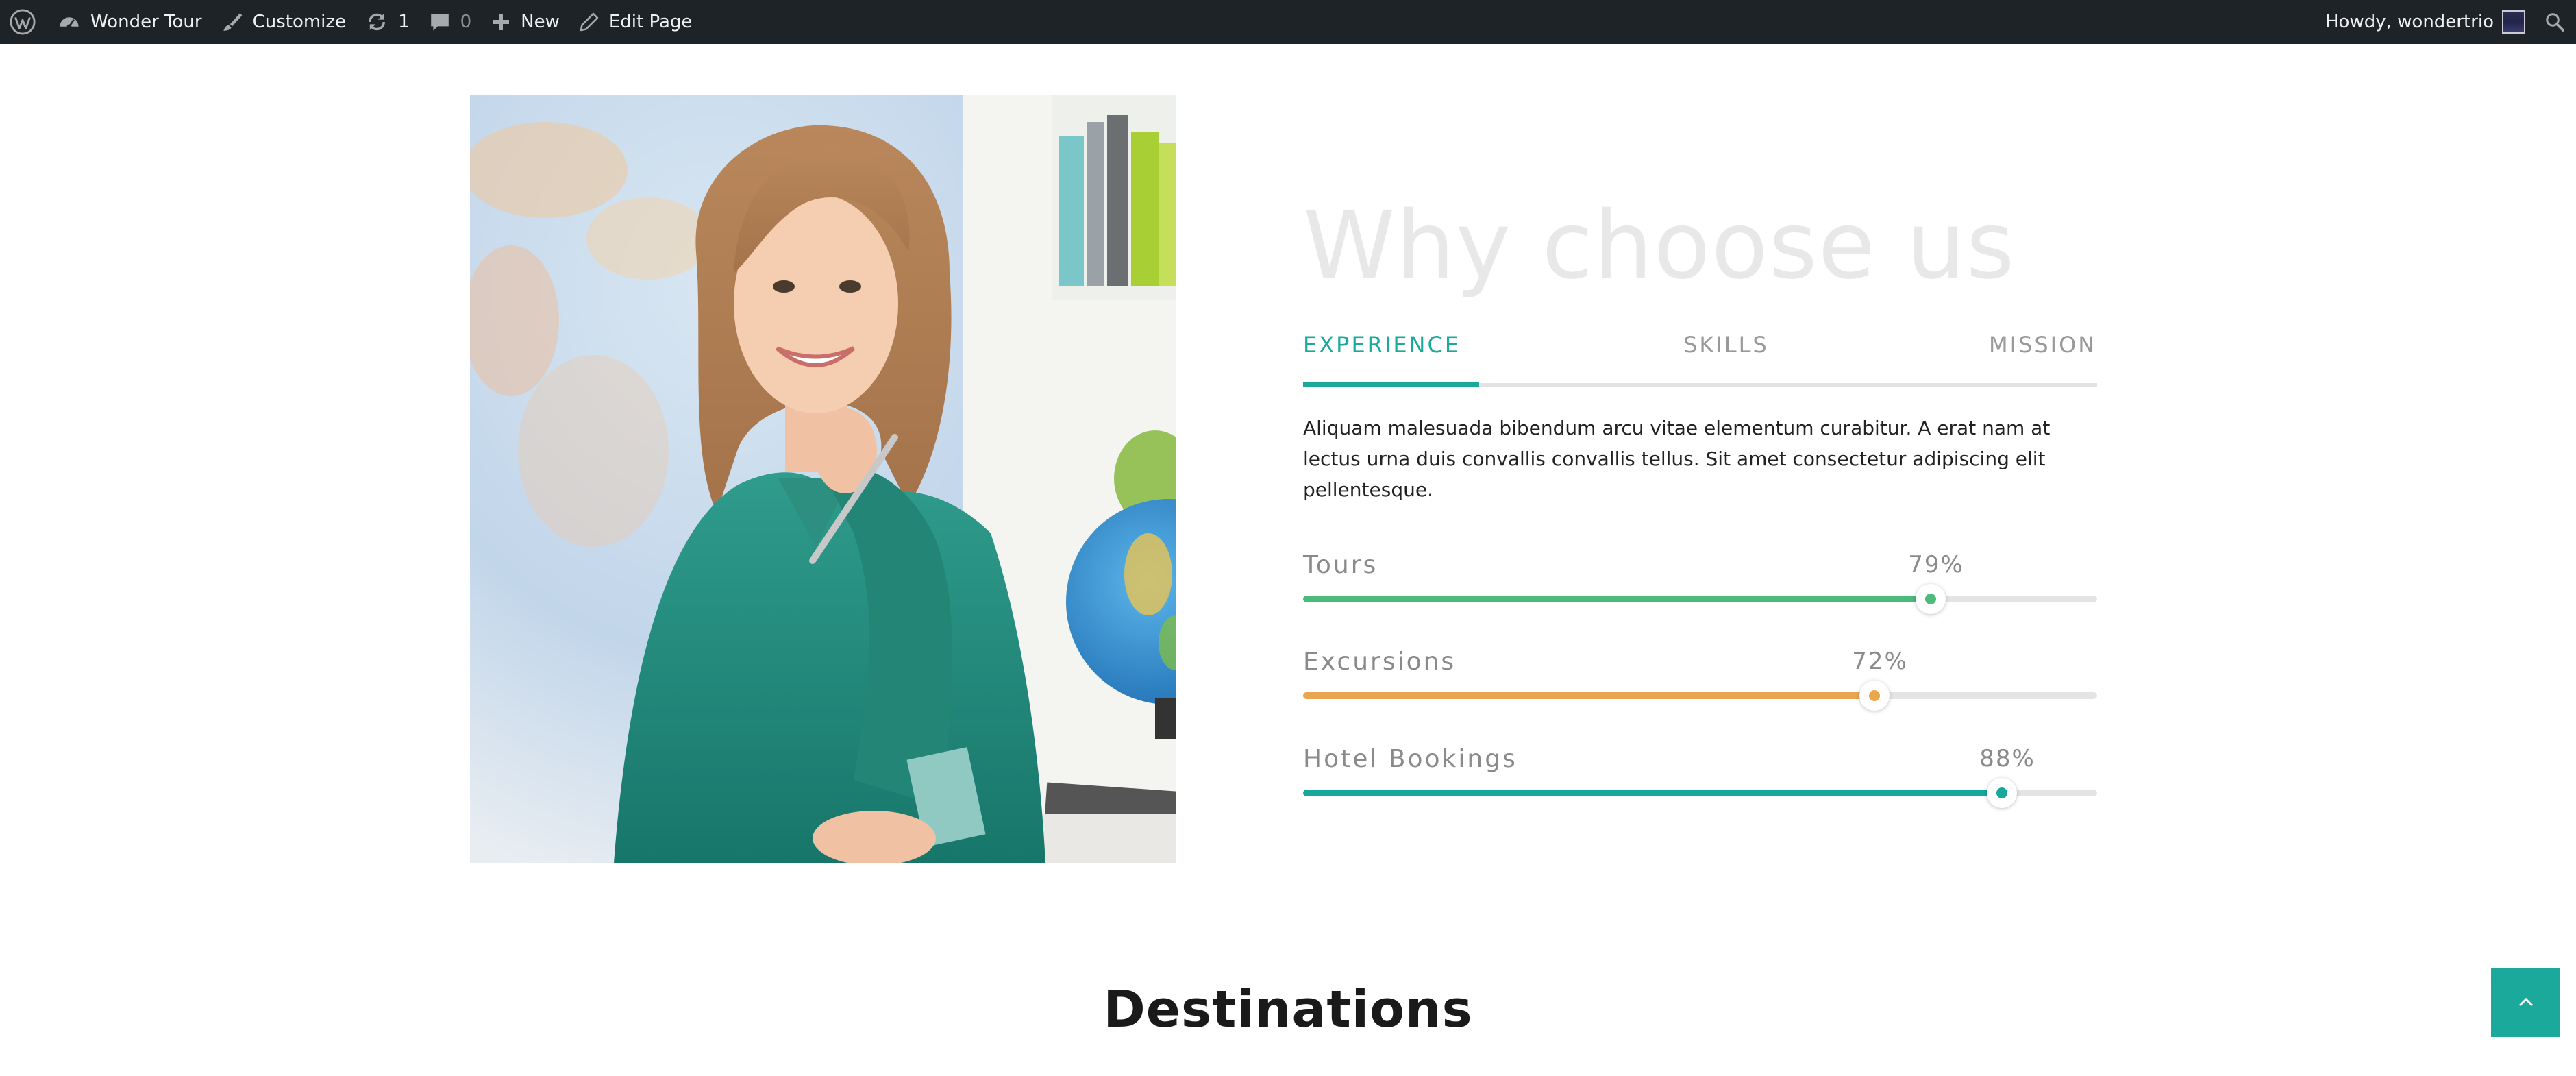 This screenshot has width=2576, height=1076. I want to click on search-icon, so click(2555, 22).